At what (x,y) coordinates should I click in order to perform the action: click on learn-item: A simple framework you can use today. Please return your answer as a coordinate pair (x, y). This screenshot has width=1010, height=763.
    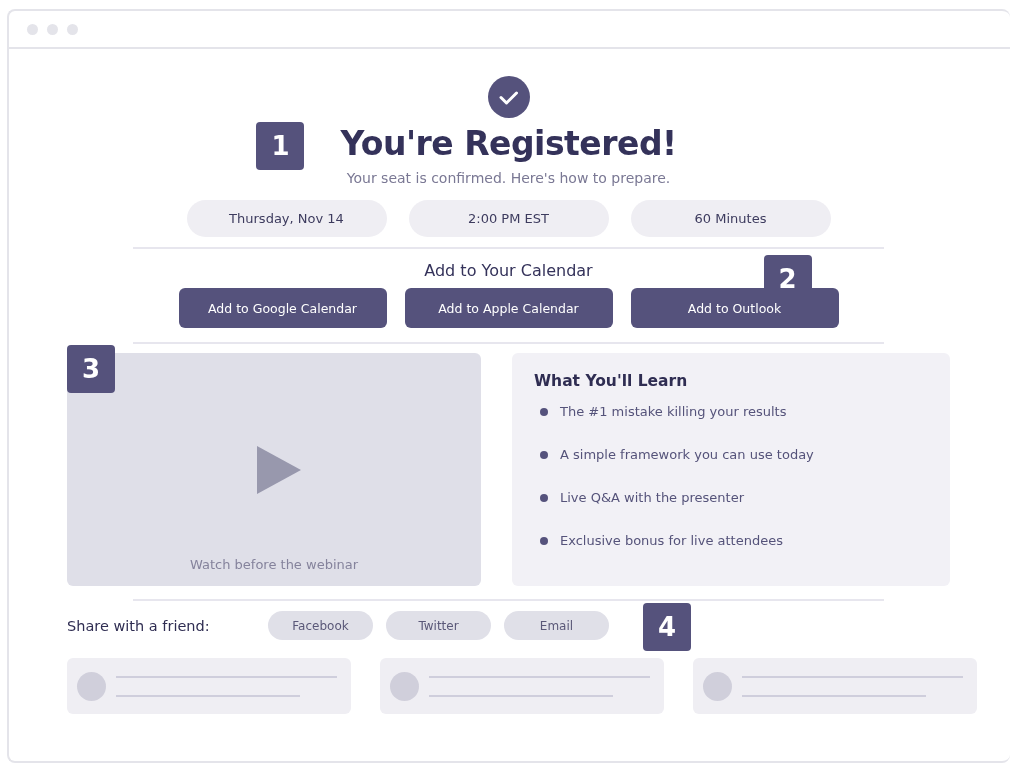
    Looking at the image, I should click on (687, 454).